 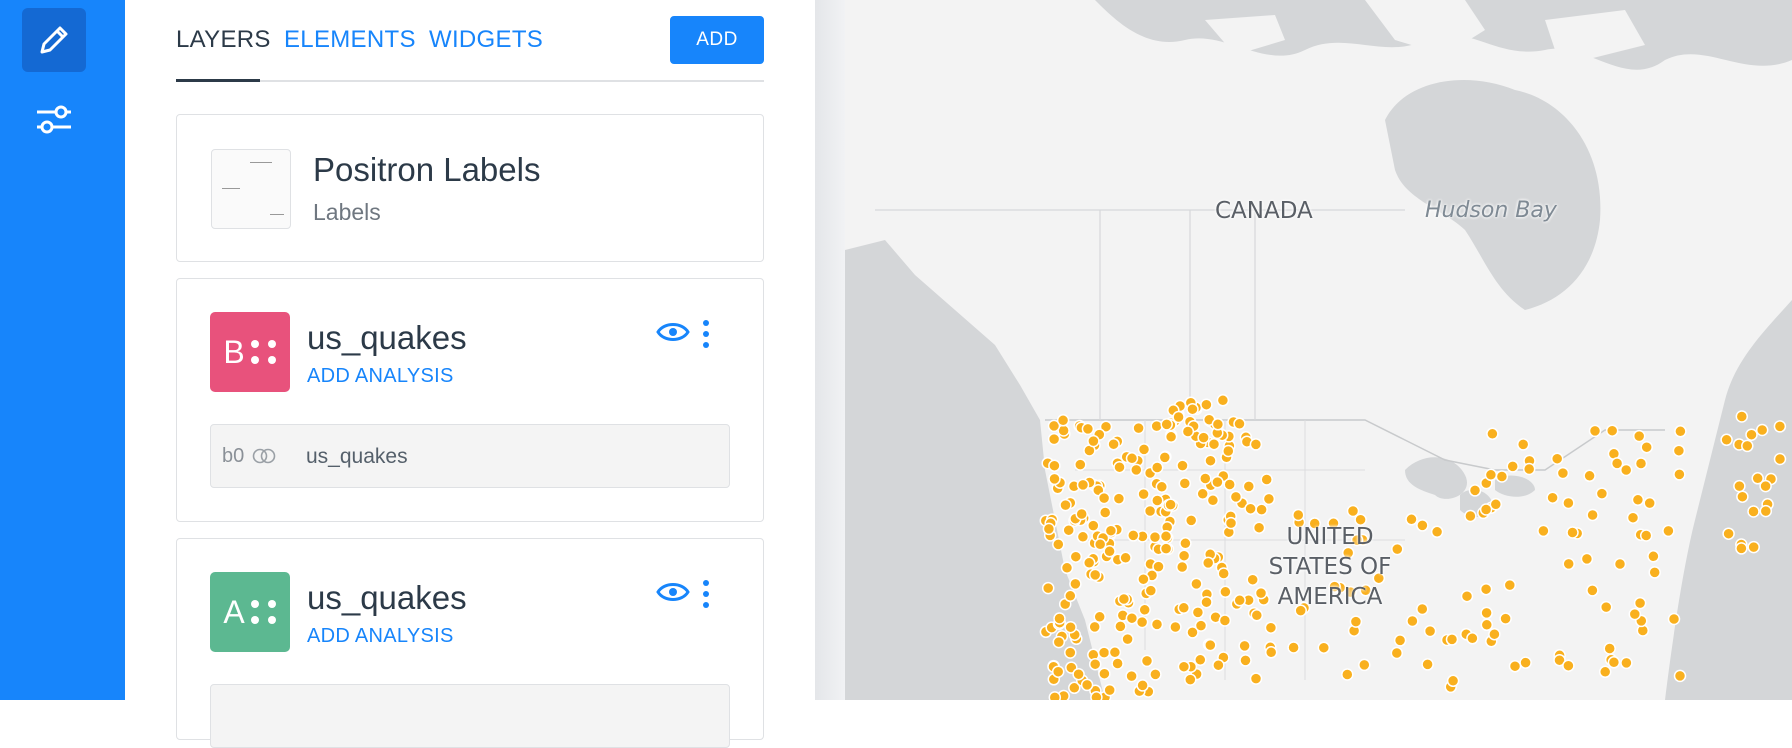 I want to click on analysis-node, so click(x=470, y=716).